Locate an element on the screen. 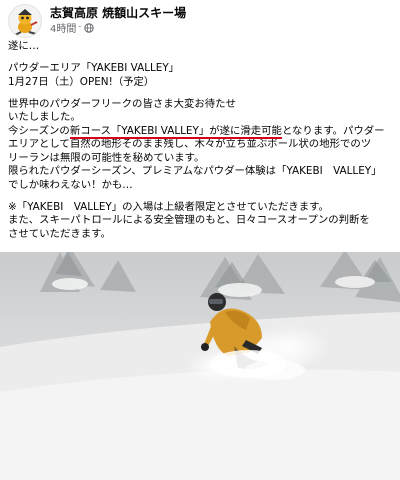  post-line: パウダーエリア「YAKEBI VALLEY」 is located at coordinates (94, 68).